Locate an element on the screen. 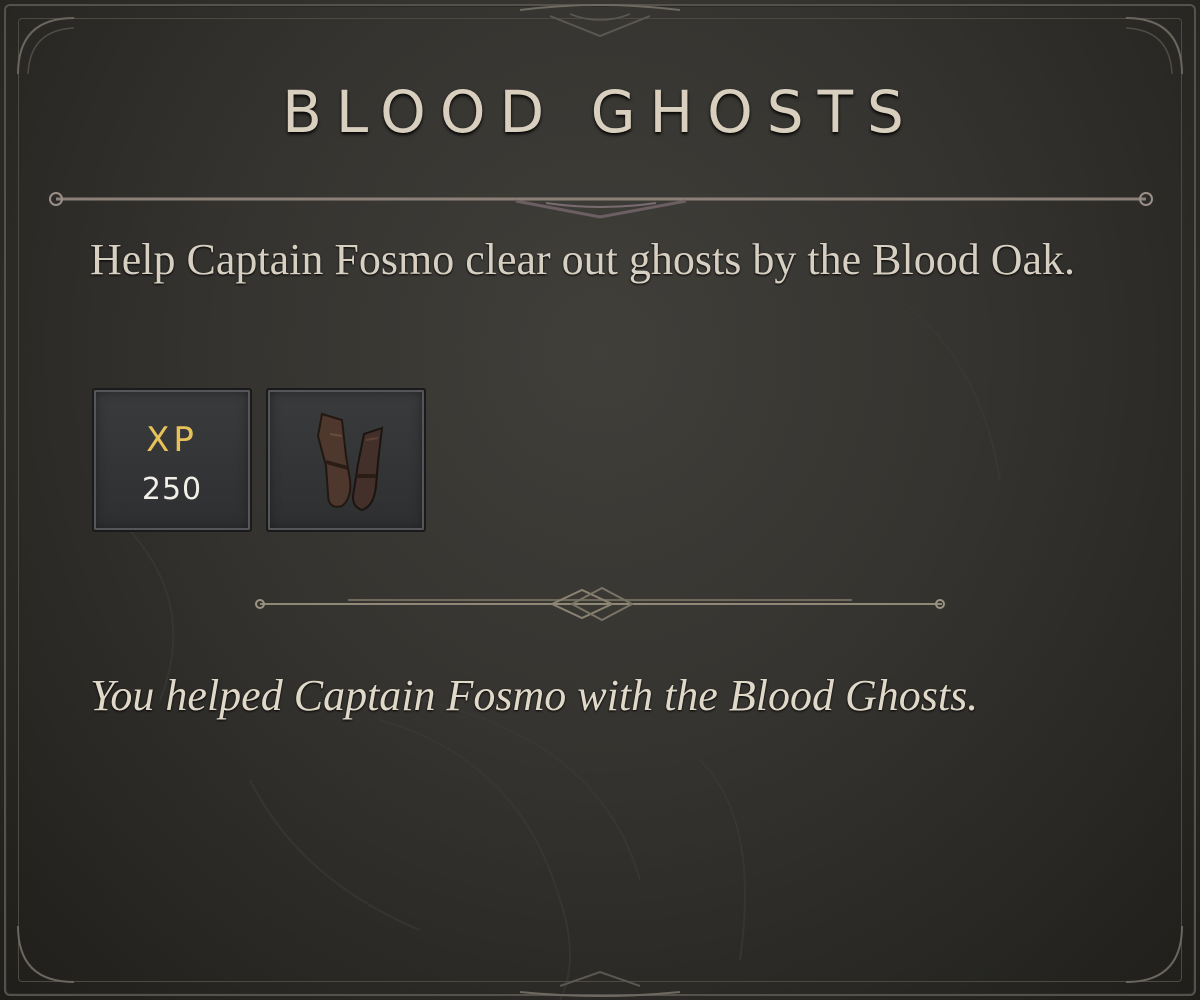 This screenshot has width=1200, height=1000. bottom-frame-ornament is located at coordinates (600, 983).